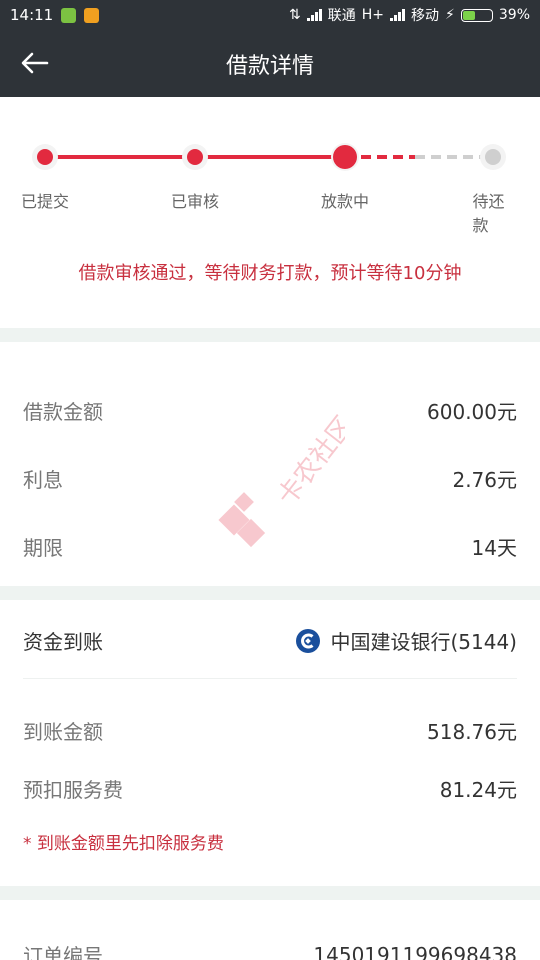 The height and width of the screenshot is (960, 540). What do you see at coordinates (270, 273) in the screenshot?
I see `status-notice: 借款审核通过，等待财务打款，预计等待10分钟` at bounding box center [270, 273].